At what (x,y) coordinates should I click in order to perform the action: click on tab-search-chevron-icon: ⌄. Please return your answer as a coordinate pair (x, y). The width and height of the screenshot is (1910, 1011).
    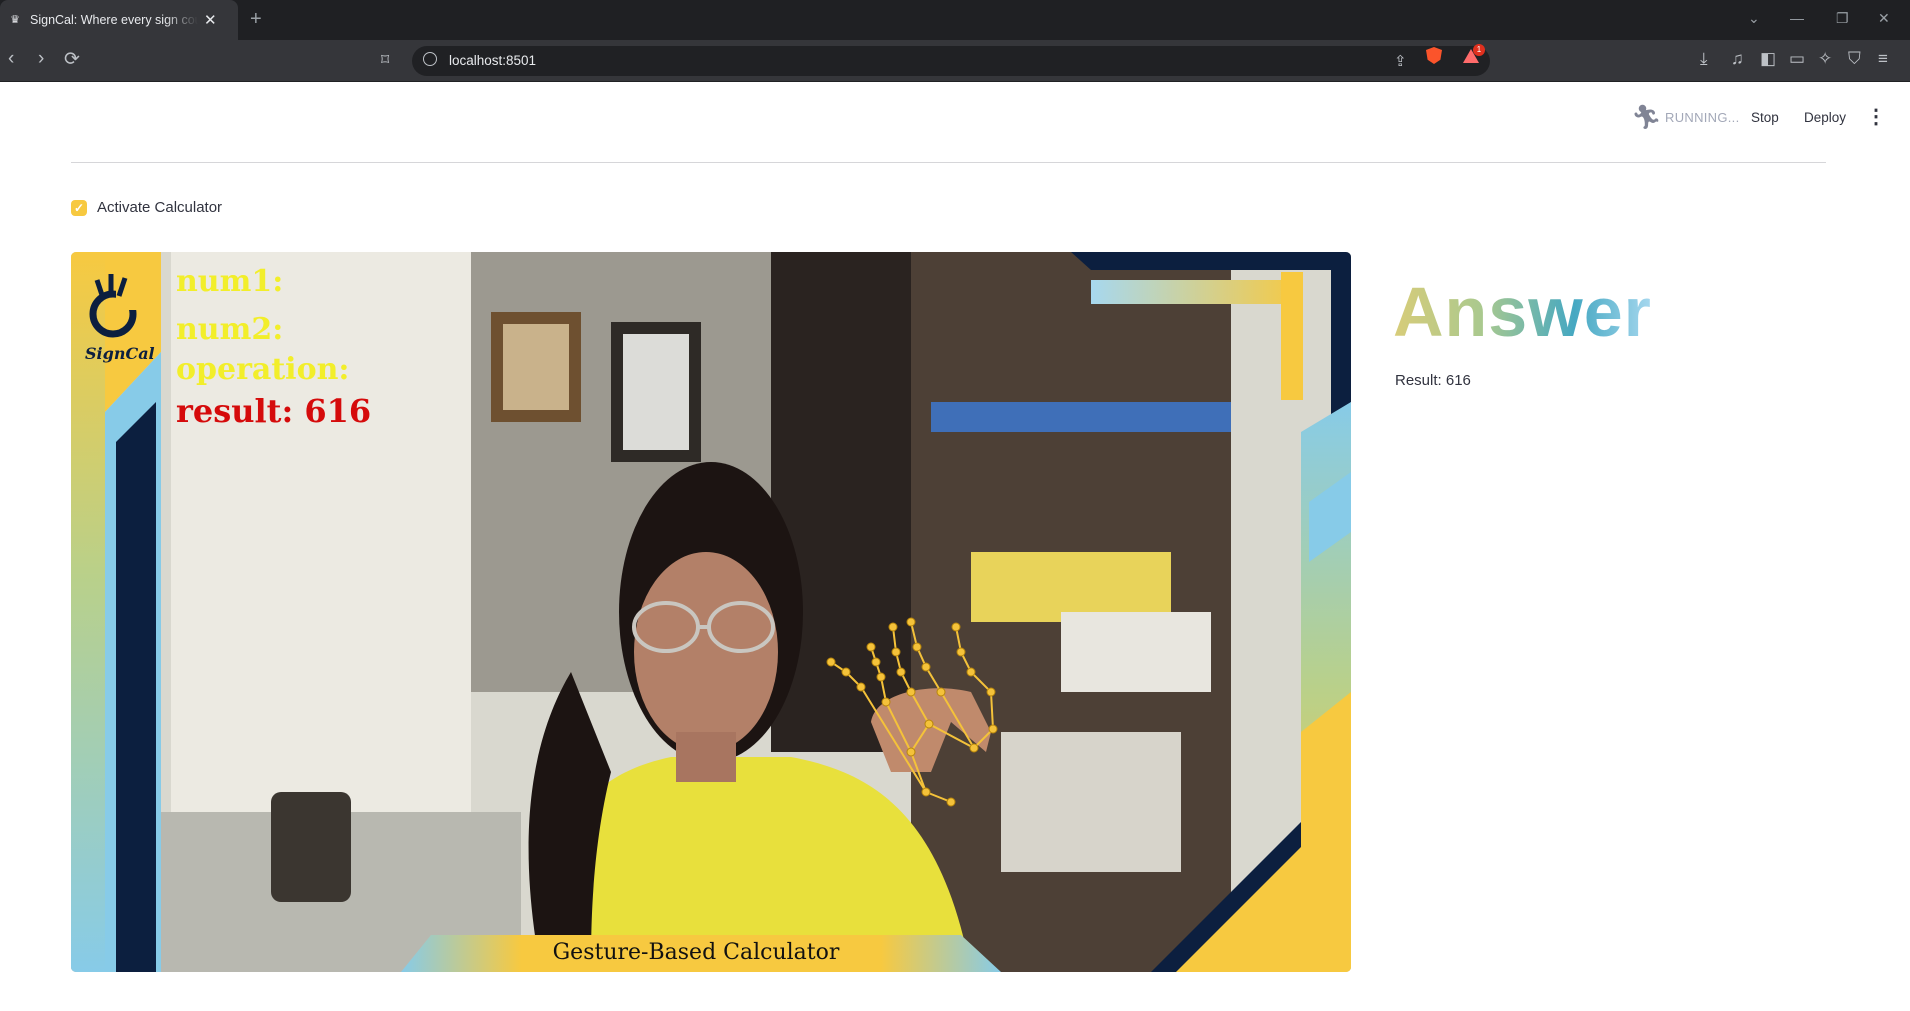
    Looking at the image, I should click on (1754, 18).